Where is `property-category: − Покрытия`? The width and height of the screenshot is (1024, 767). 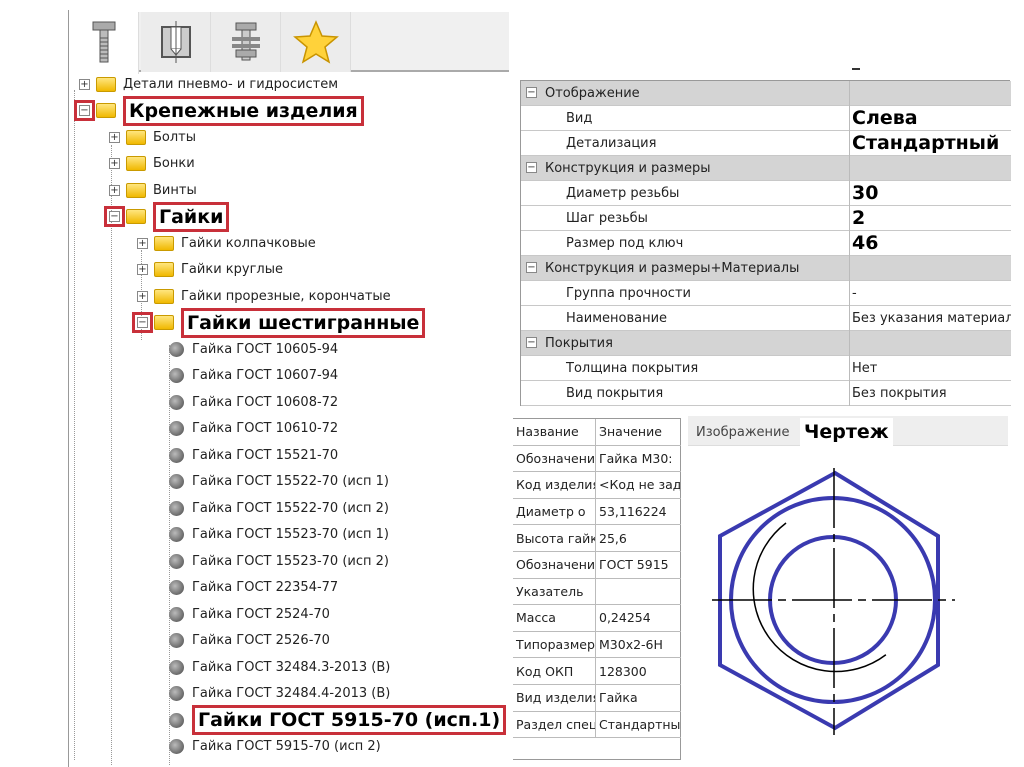 property-category: − Покрытия is located at coordinates (766, 343).